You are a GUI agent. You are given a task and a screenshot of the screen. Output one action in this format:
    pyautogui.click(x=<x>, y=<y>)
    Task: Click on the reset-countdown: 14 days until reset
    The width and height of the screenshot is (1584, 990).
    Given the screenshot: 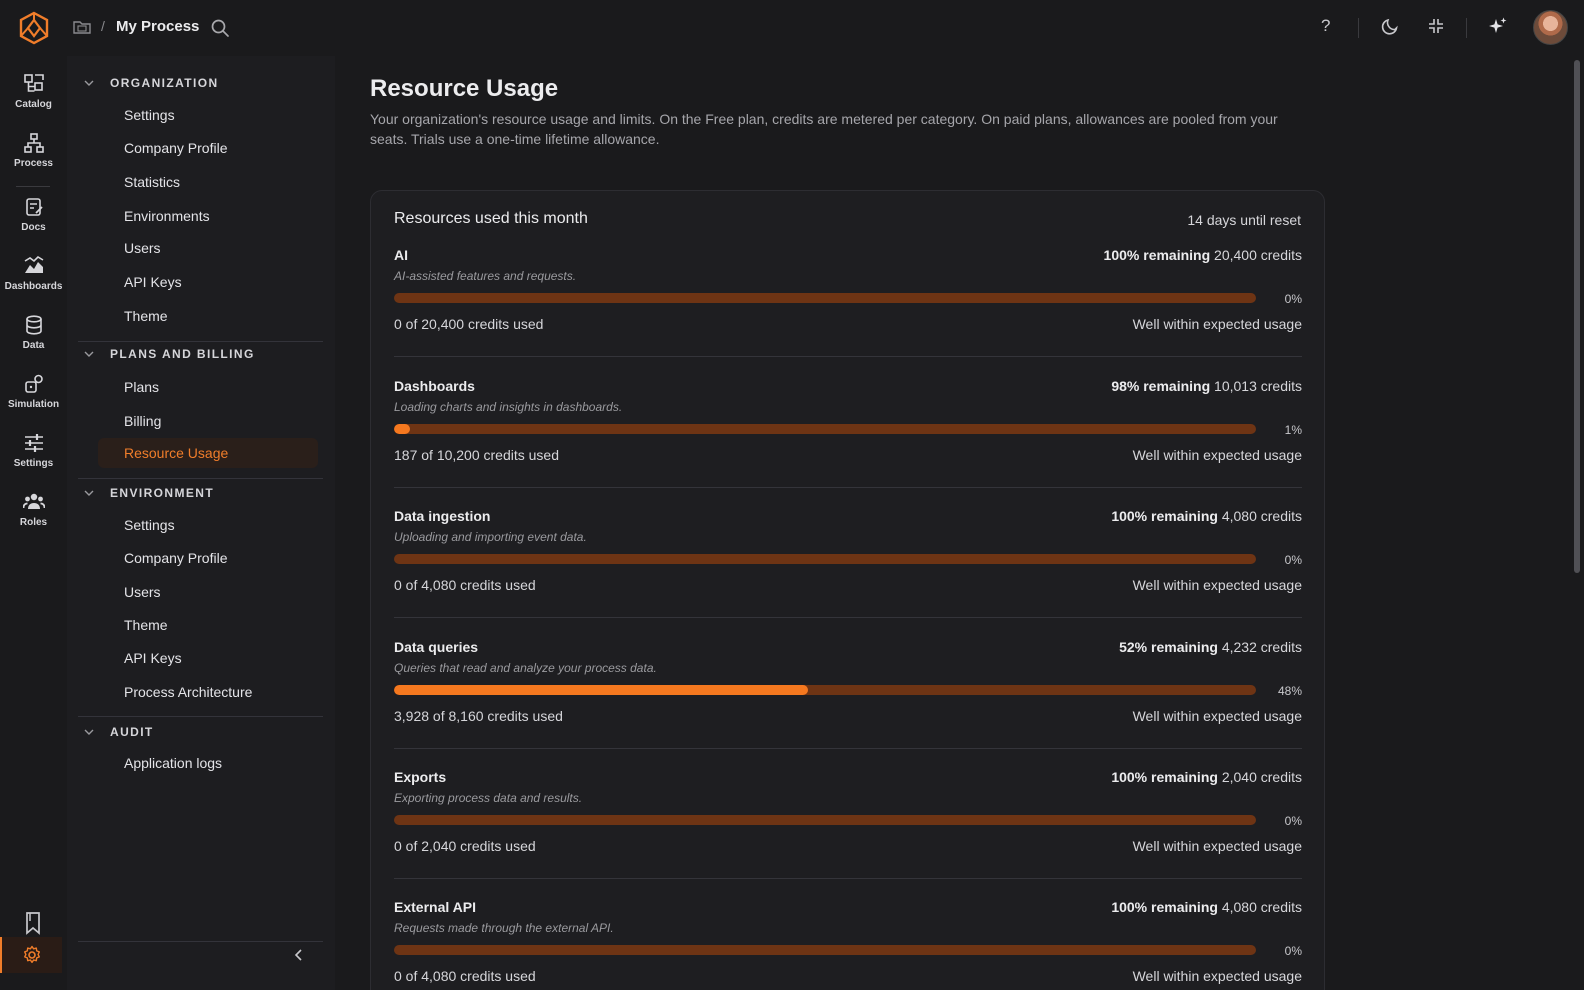 What is the action you would take?
    pyautogui.click(x=1244, y=220)
    